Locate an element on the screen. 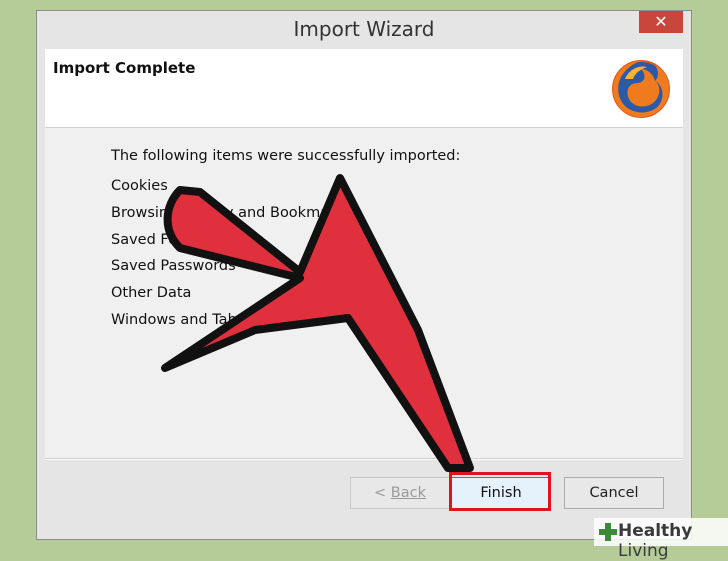 The image size is (728, 561). footer-divider is located at coordinates (364, 459).